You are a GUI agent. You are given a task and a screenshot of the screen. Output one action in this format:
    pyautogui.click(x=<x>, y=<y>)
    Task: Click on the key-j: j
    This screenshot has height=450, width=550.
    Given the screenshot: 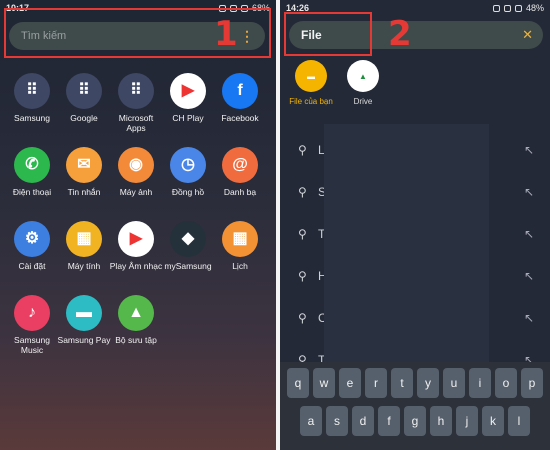 What is the action you would take?
    pyautogui.click(x=467, y=421)
    